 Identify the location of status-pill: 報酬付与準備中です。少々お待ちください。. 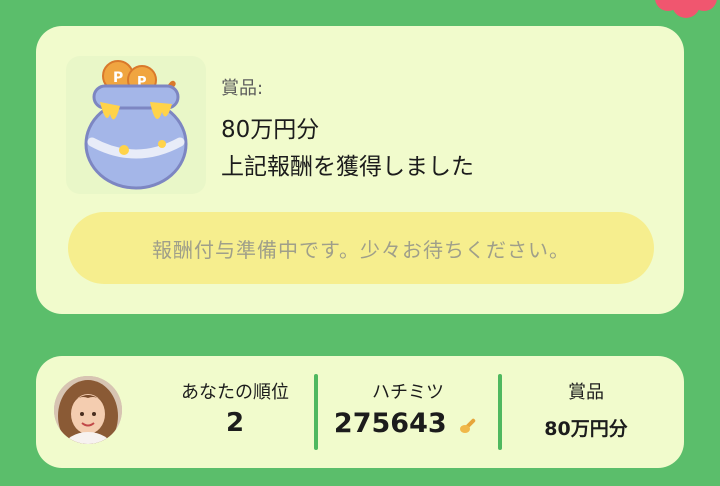
(361, 248).